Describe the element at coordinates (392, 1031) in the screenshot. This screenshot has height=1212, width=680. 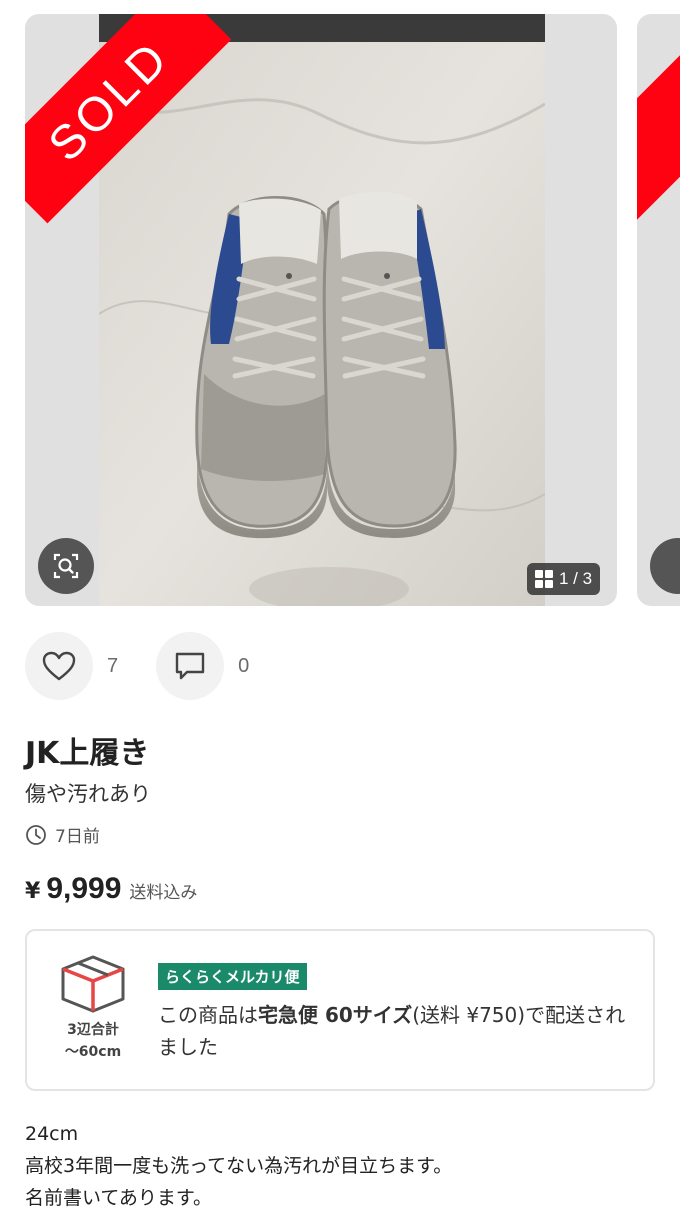
I see `shipping-description: この商品は宅急便 60サイズ(送料 ¥750)で配送されました` at that location.